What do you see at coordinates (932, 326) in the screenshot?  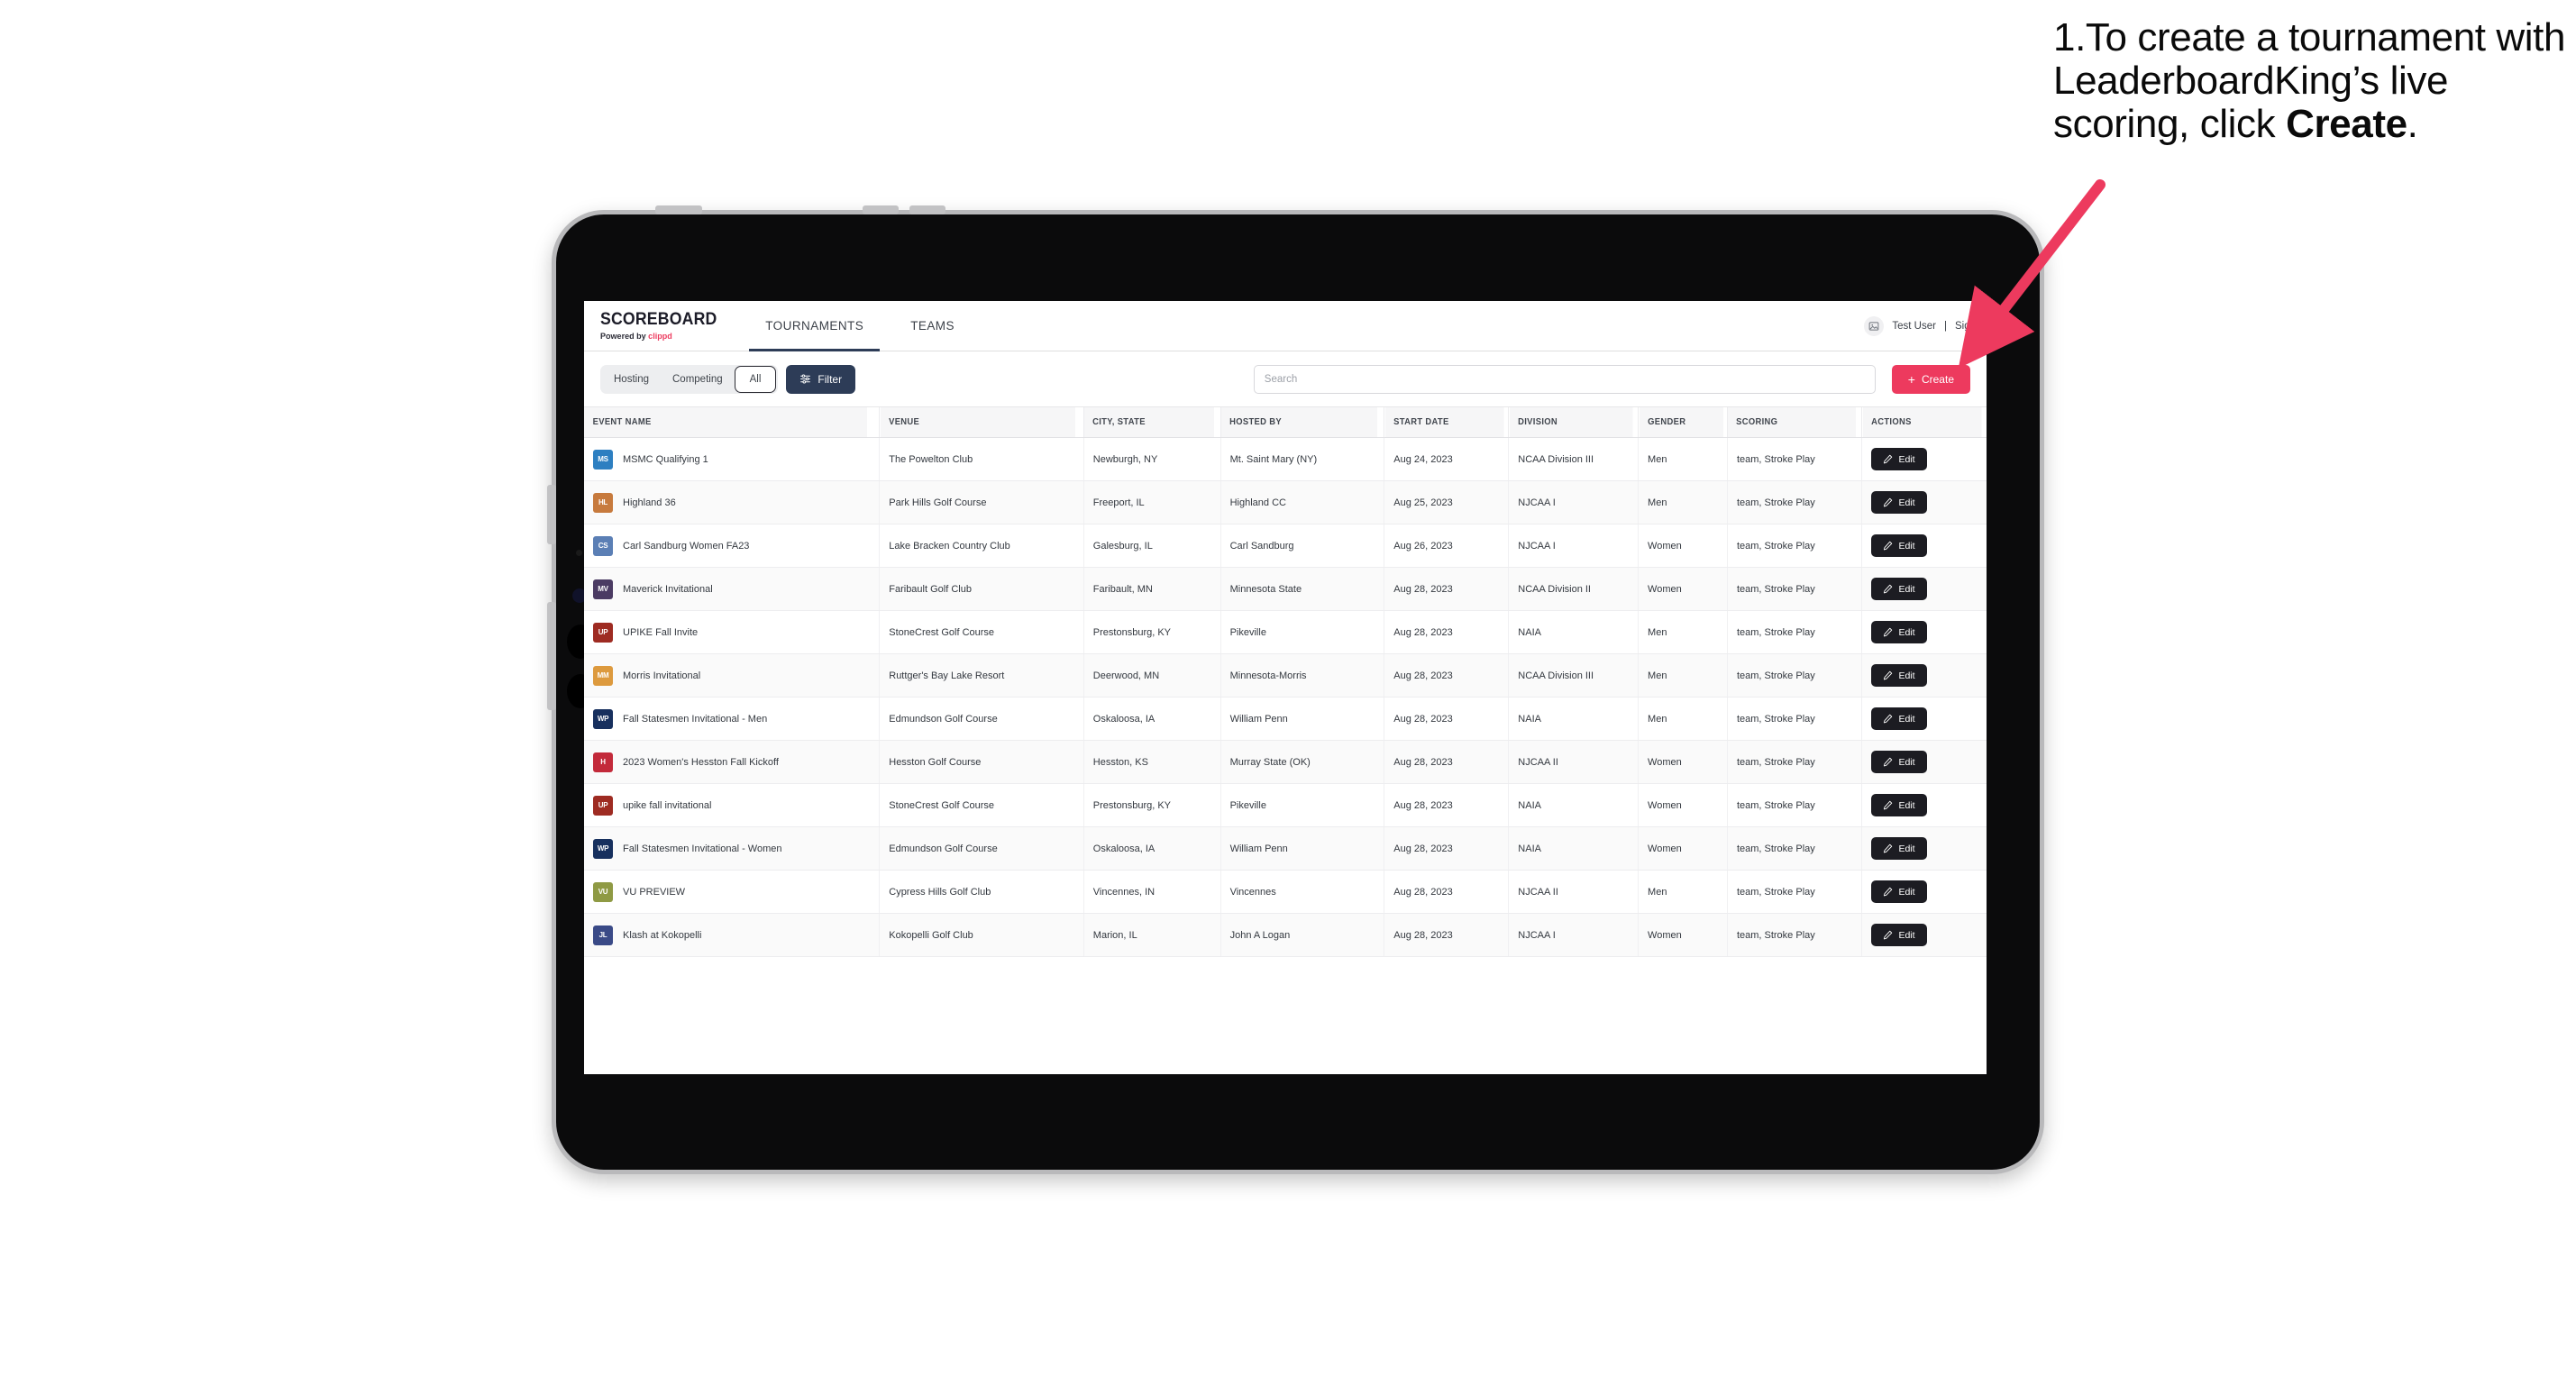 I see `tab-teams: TEAMS` at bounding box center [932, 326].